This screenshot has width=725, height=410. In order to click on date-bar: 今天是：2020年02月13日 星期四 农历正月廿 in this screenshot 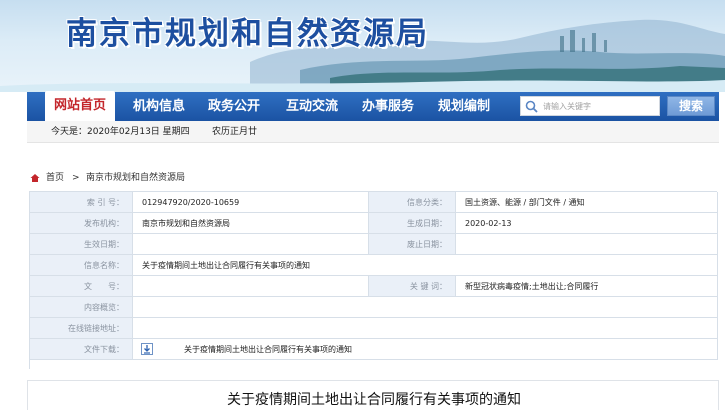, I will do `click(373, 132)`.